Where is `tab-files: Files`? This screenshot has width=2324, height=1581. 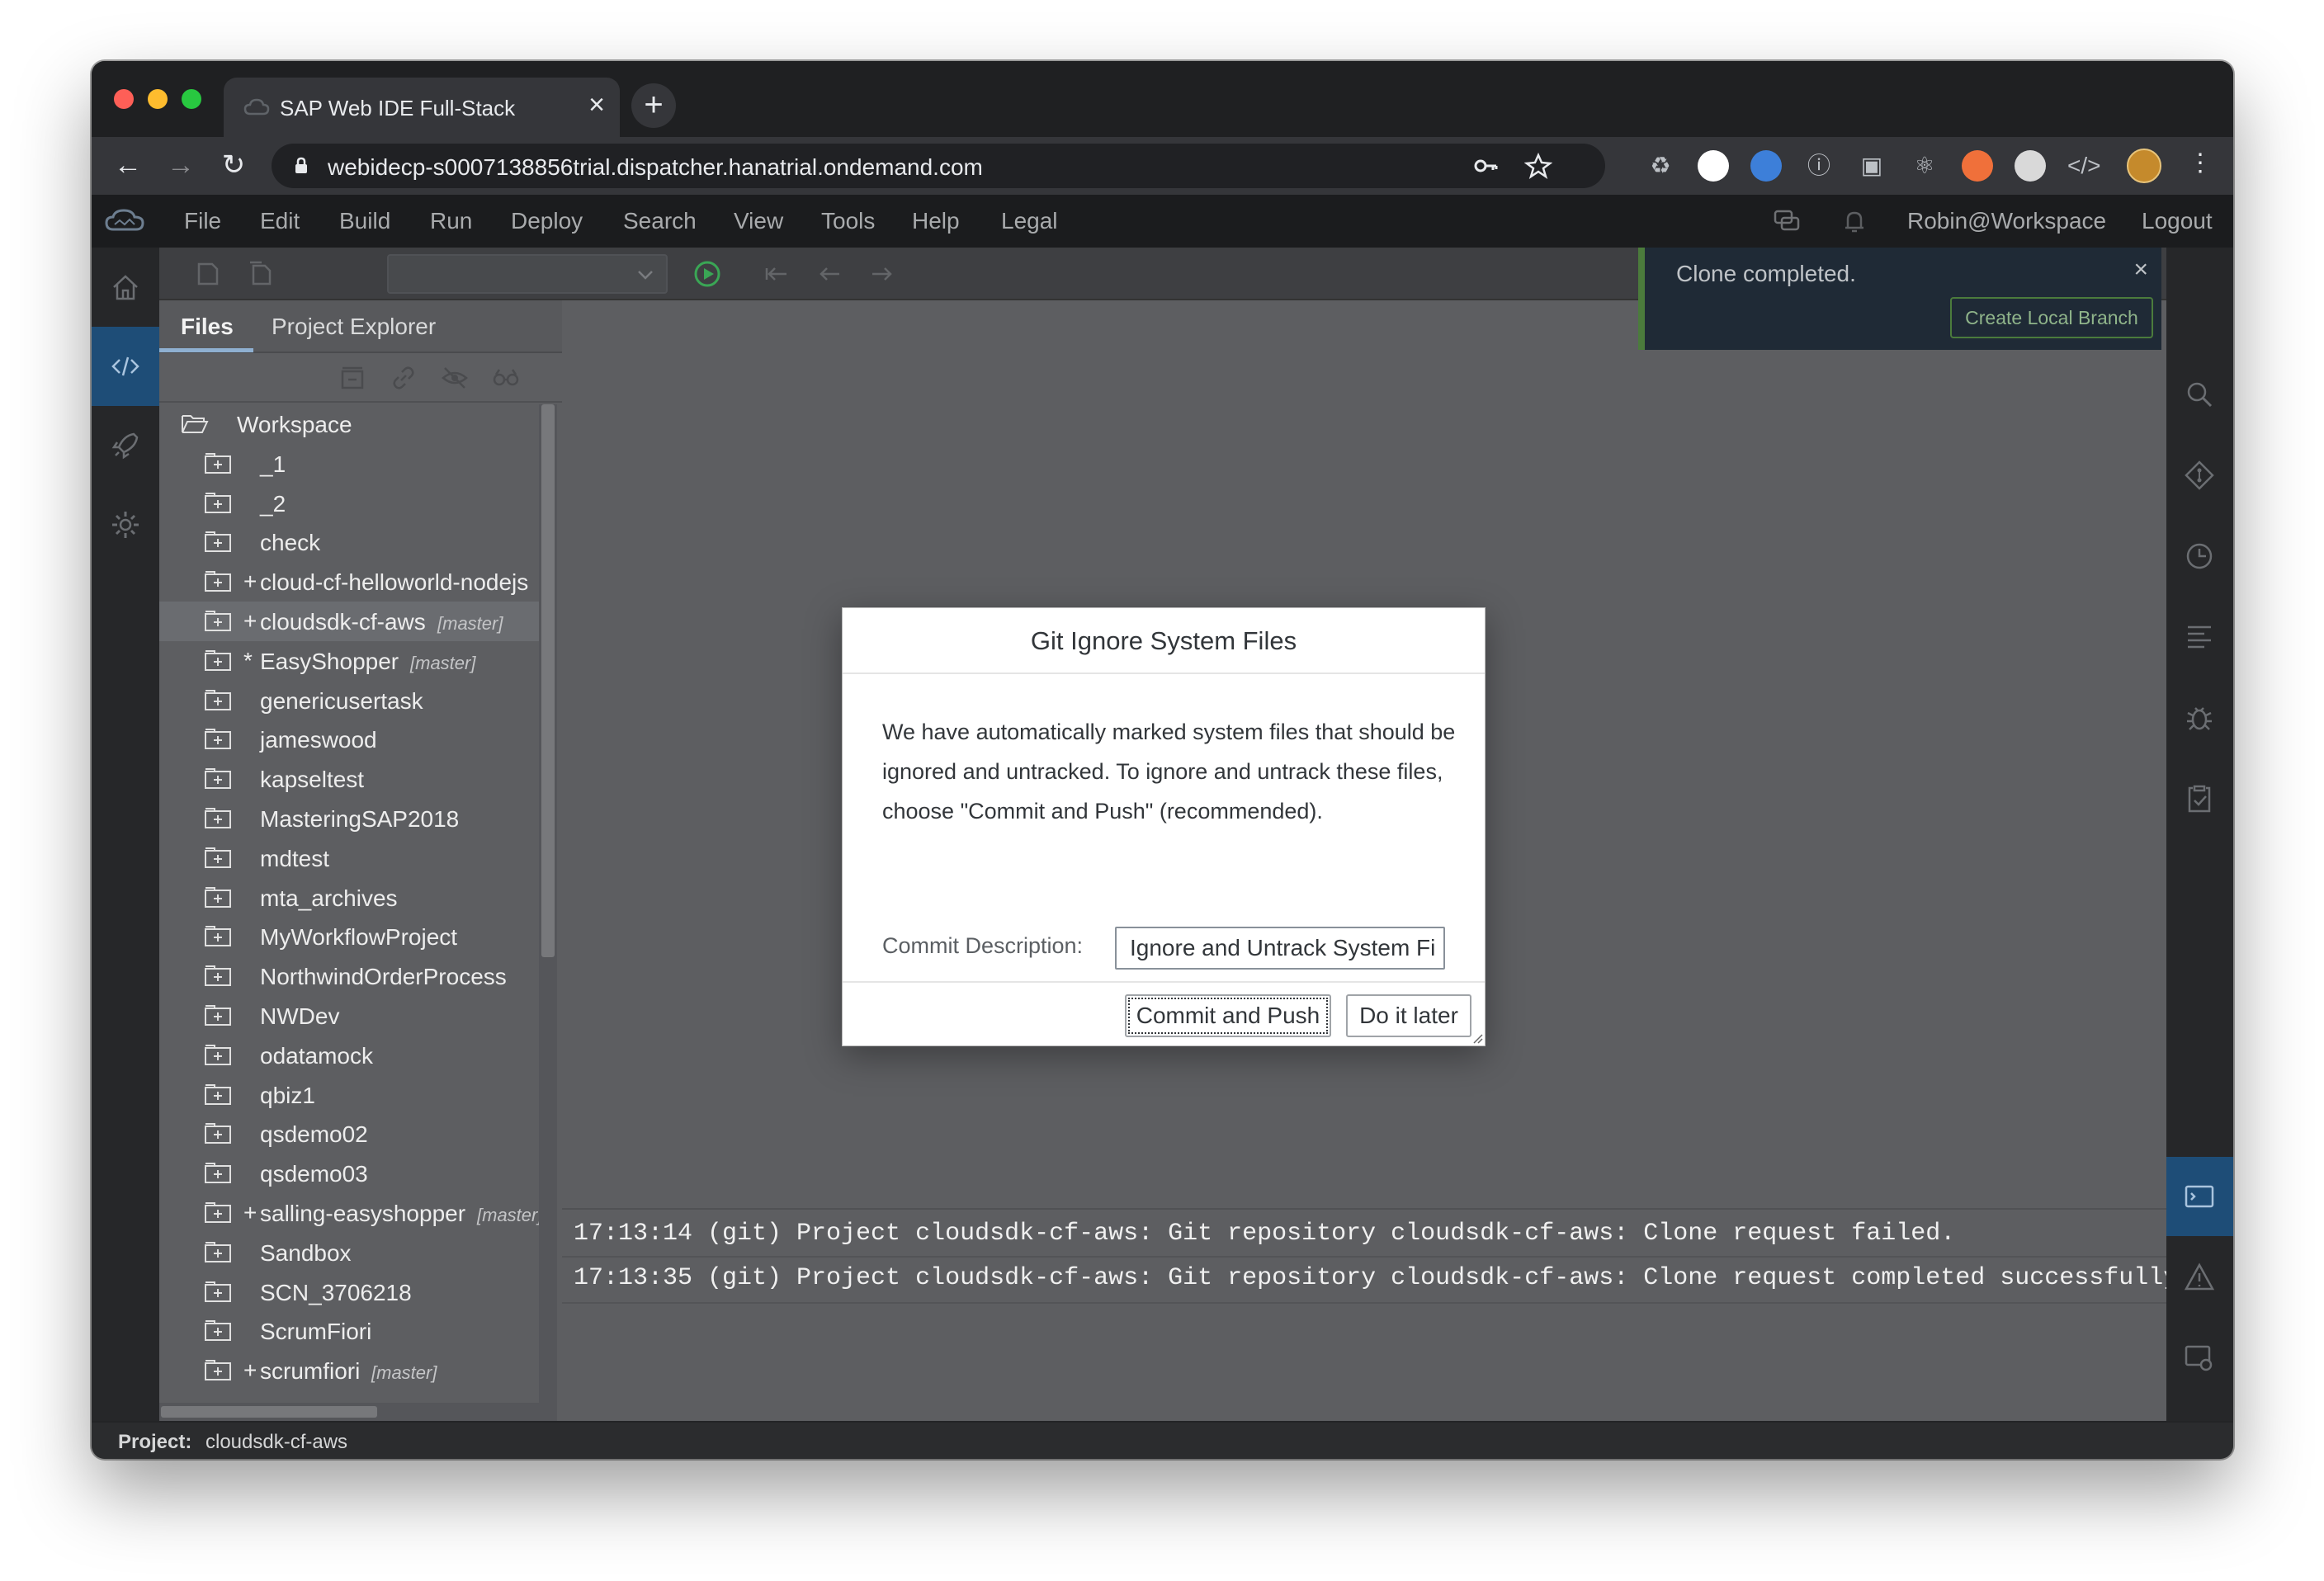
tab-files: Files is located at coordinates (207, 327).